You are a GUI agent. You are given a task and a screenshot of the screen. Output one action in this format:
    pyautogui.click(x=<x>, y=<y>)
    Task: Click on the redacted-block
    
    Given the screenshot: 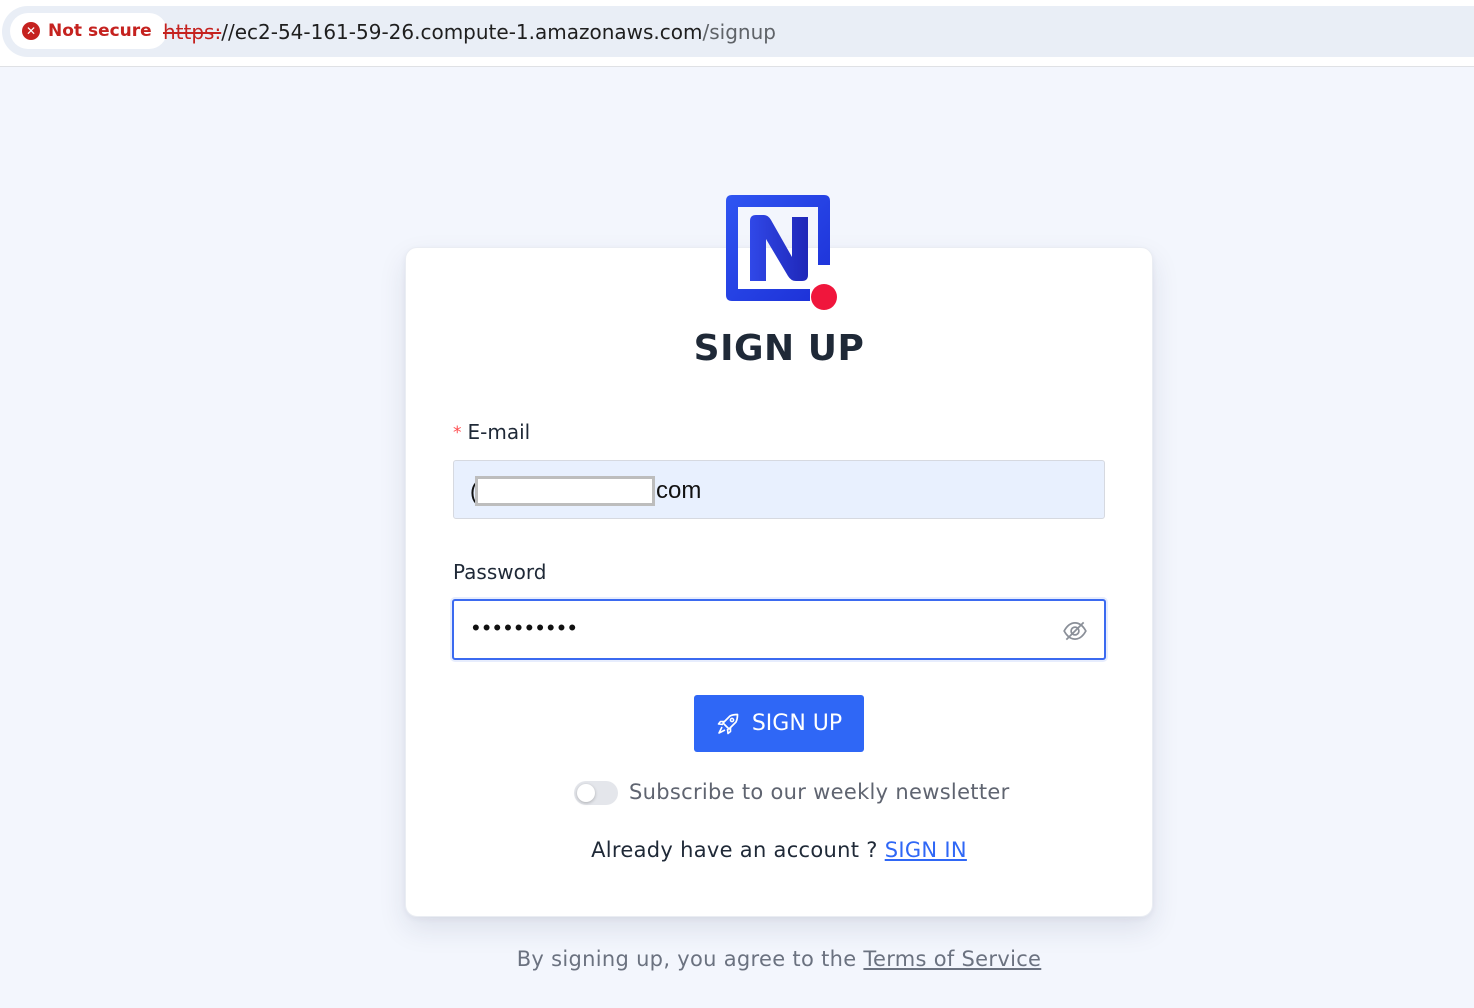 What is the action you would take?
    pyautogui.click(x=565, y=491)
    